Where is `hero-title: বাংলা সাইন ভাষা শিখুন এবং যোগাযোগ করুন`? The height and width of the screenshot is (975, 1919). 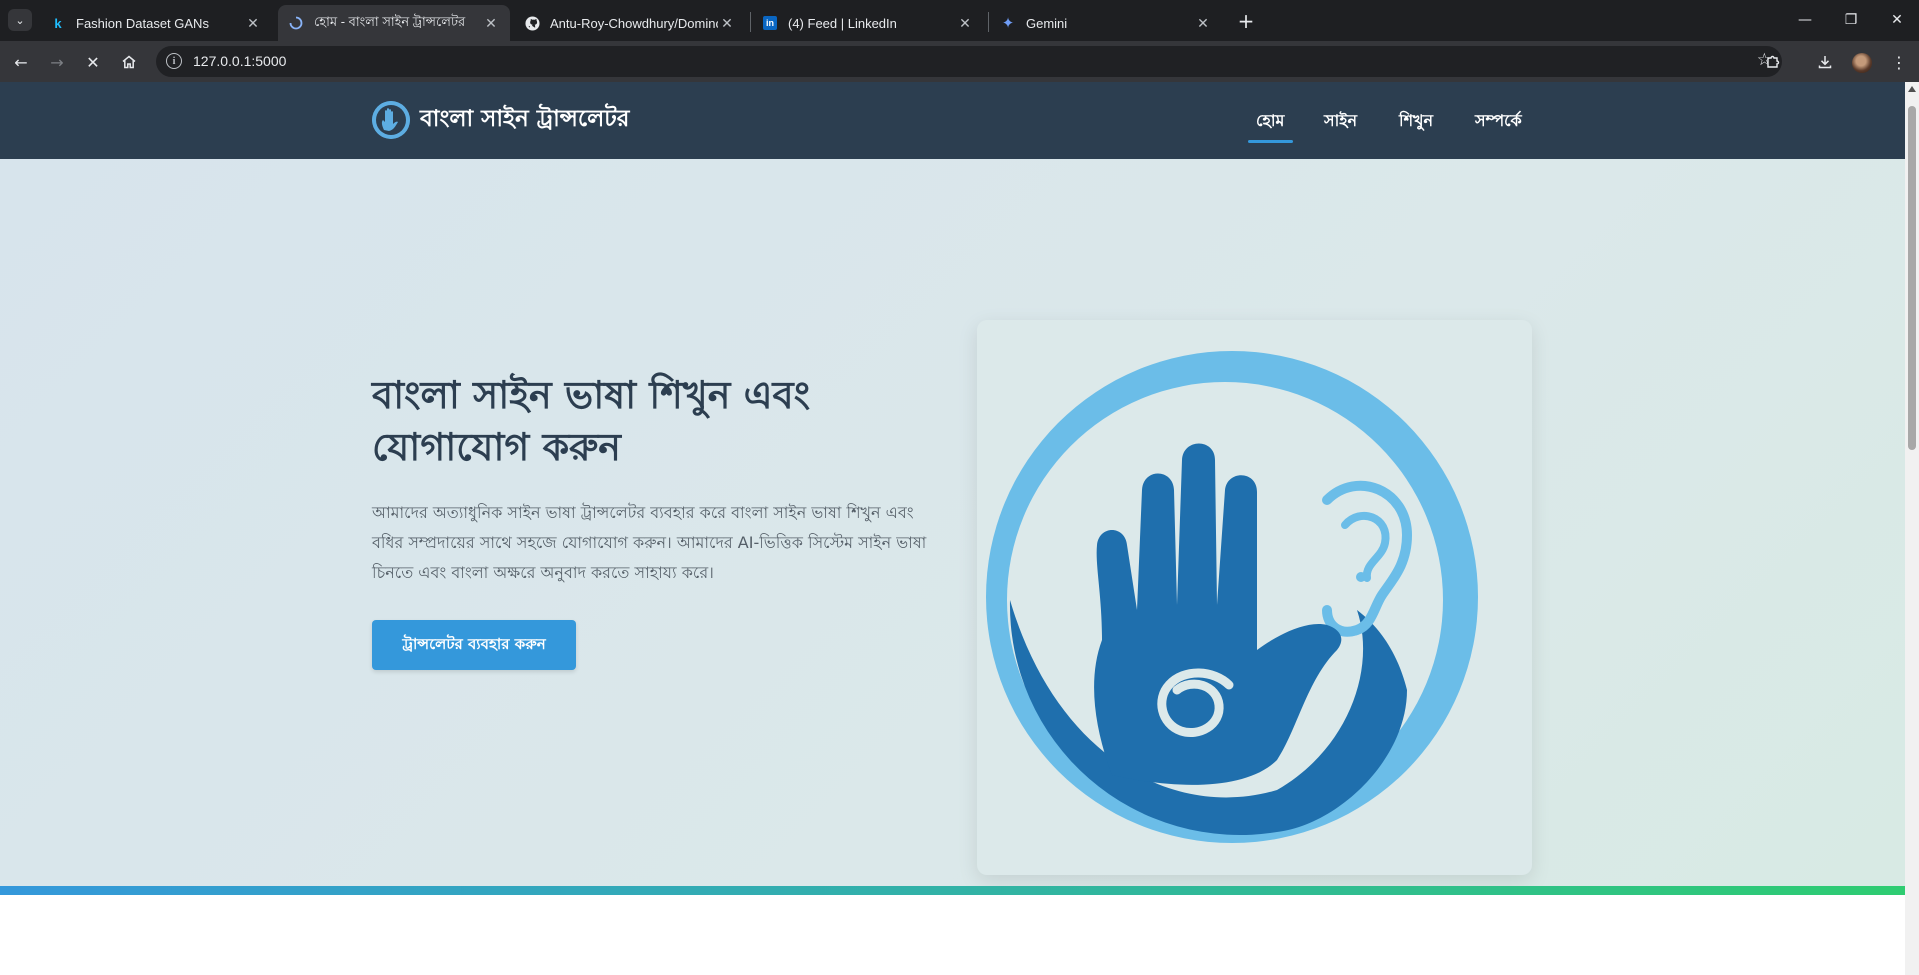
hero-title: বাংলা সাইন ভাষা শিখুন এবং যোগাযোগ করুন is located at coordinates (591, 421).